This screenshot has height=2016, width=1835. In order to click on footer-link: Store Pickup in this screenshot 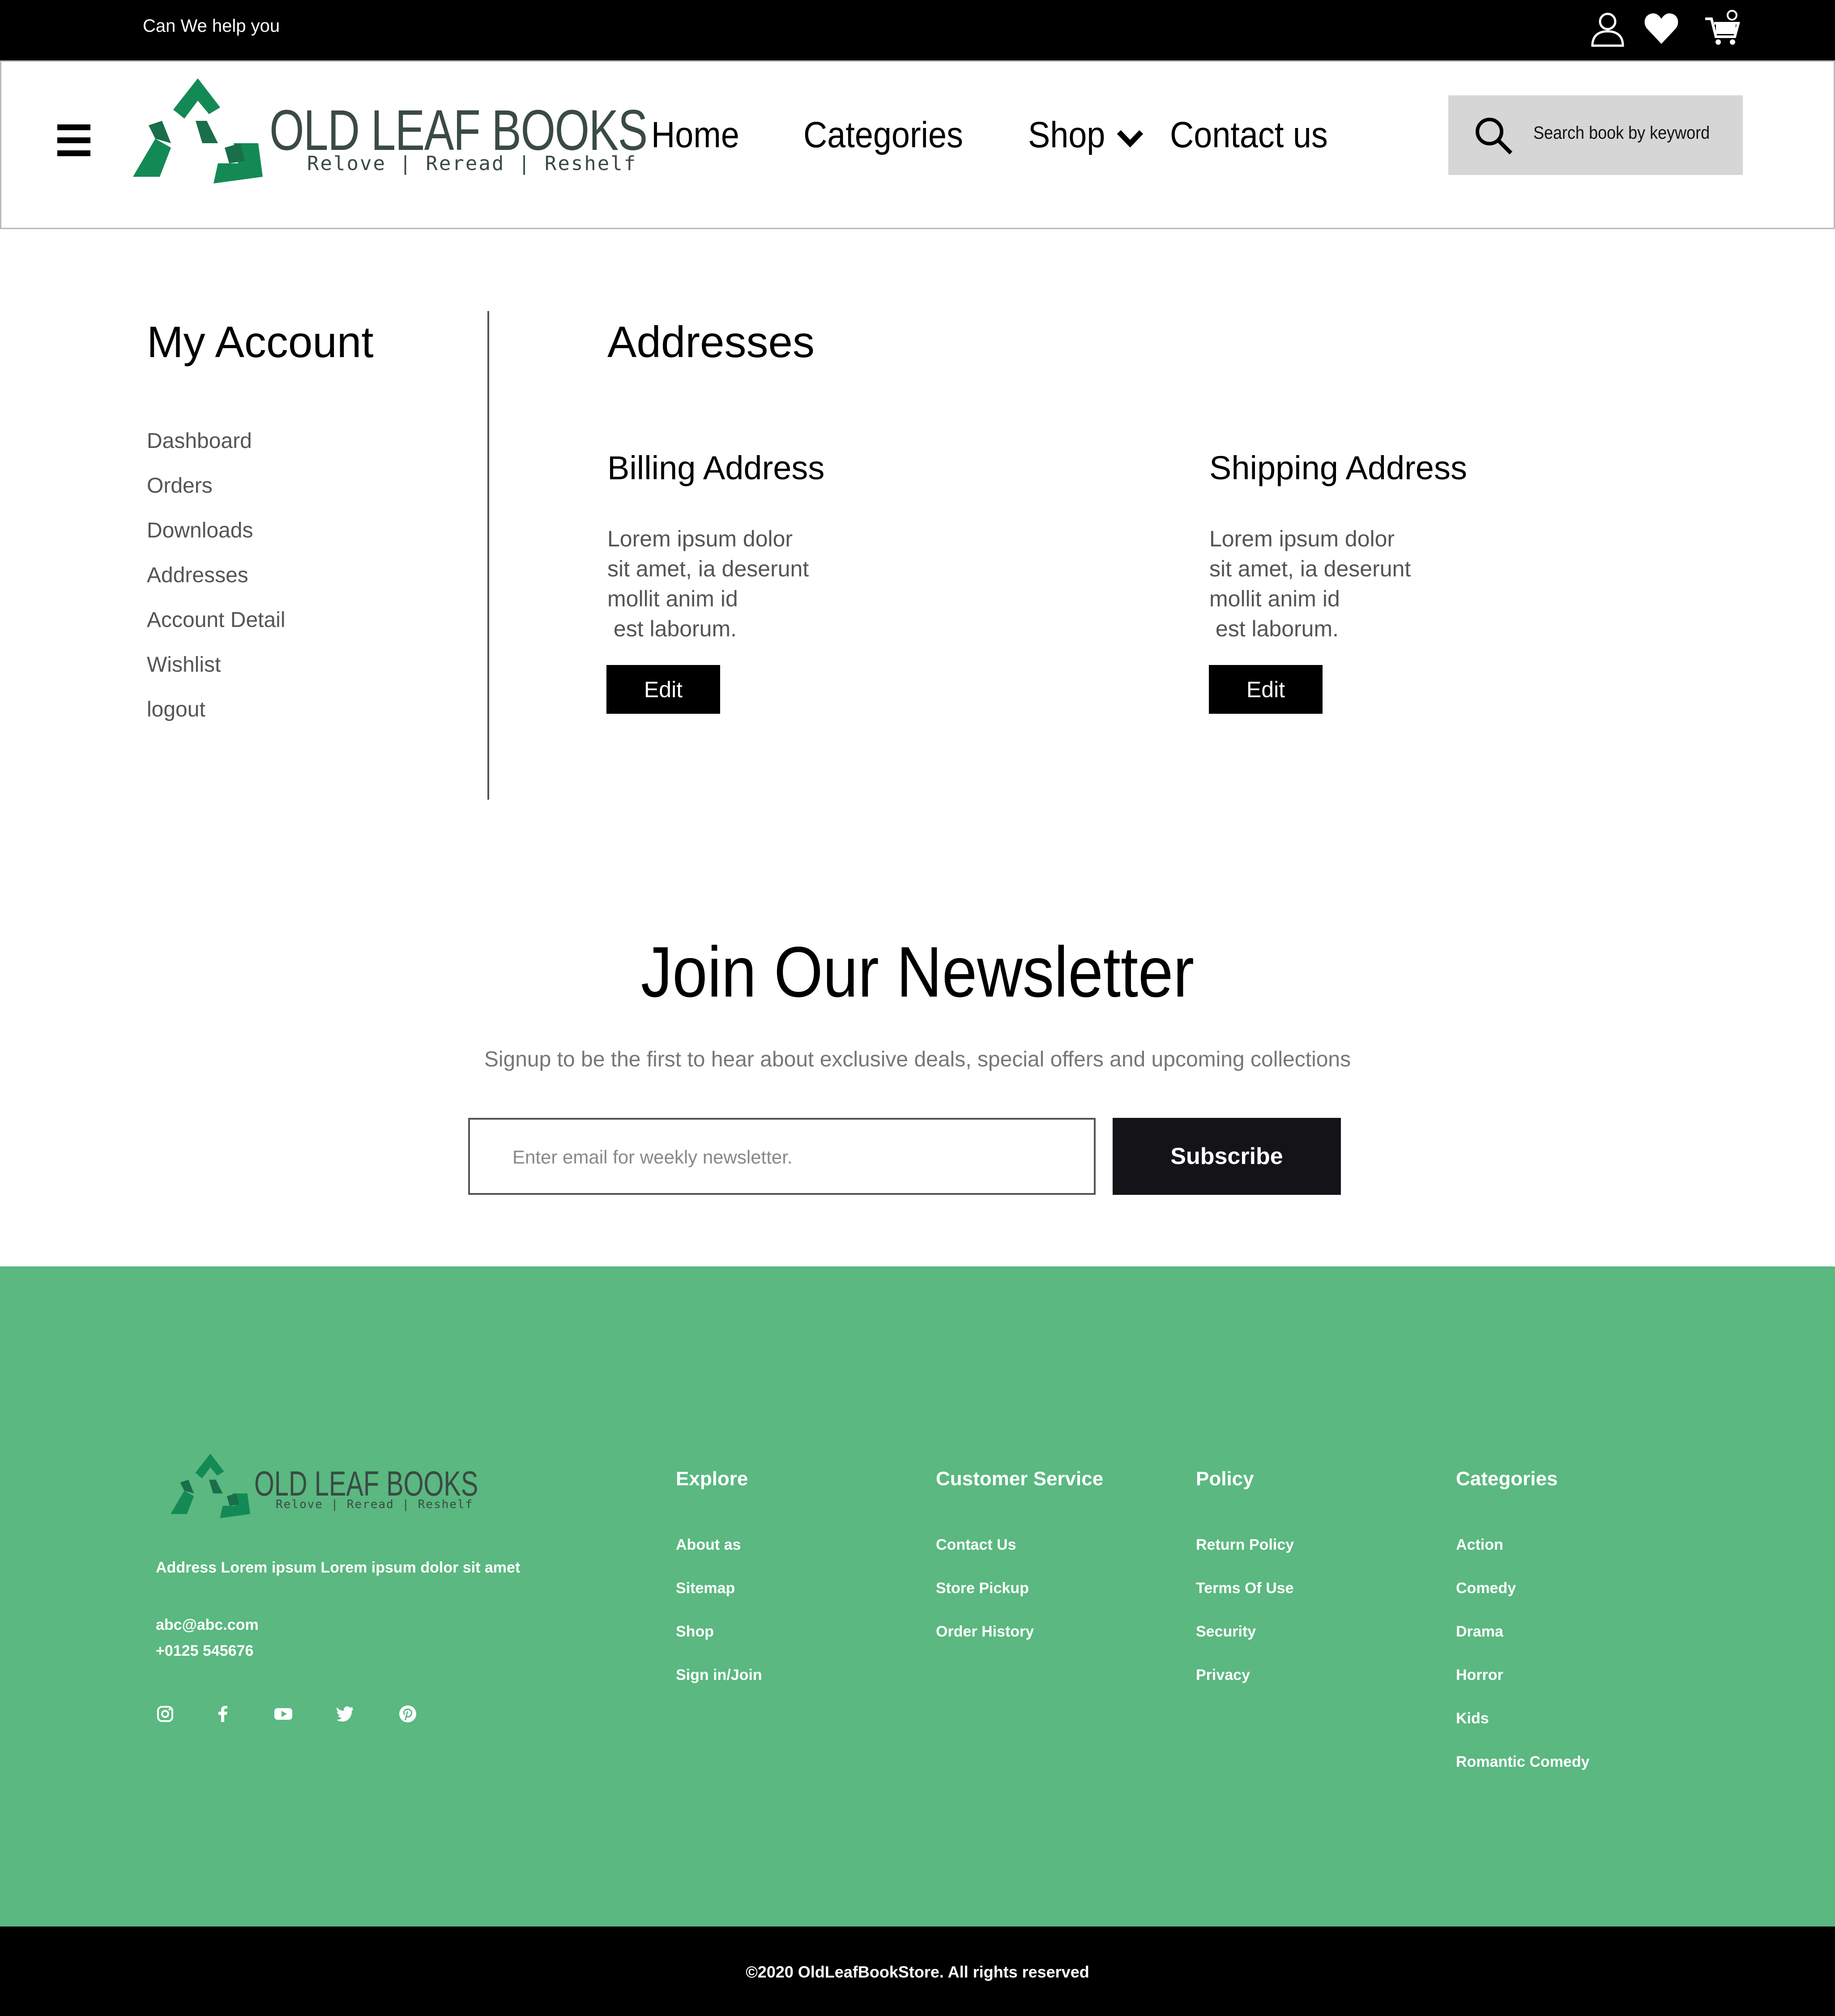, I will do `click(982, 1588)`.